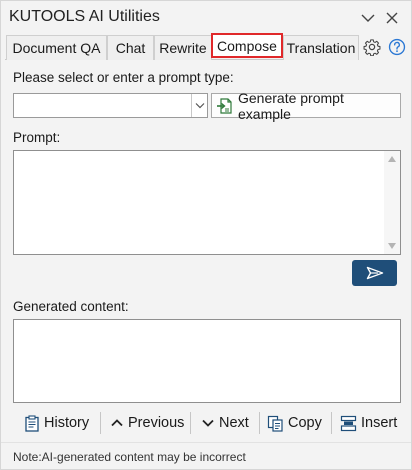  Describe the element at coordinates (84, 16) in the screenshot. I see `pane-title: KUTOOLS AI Utilities` at that location.